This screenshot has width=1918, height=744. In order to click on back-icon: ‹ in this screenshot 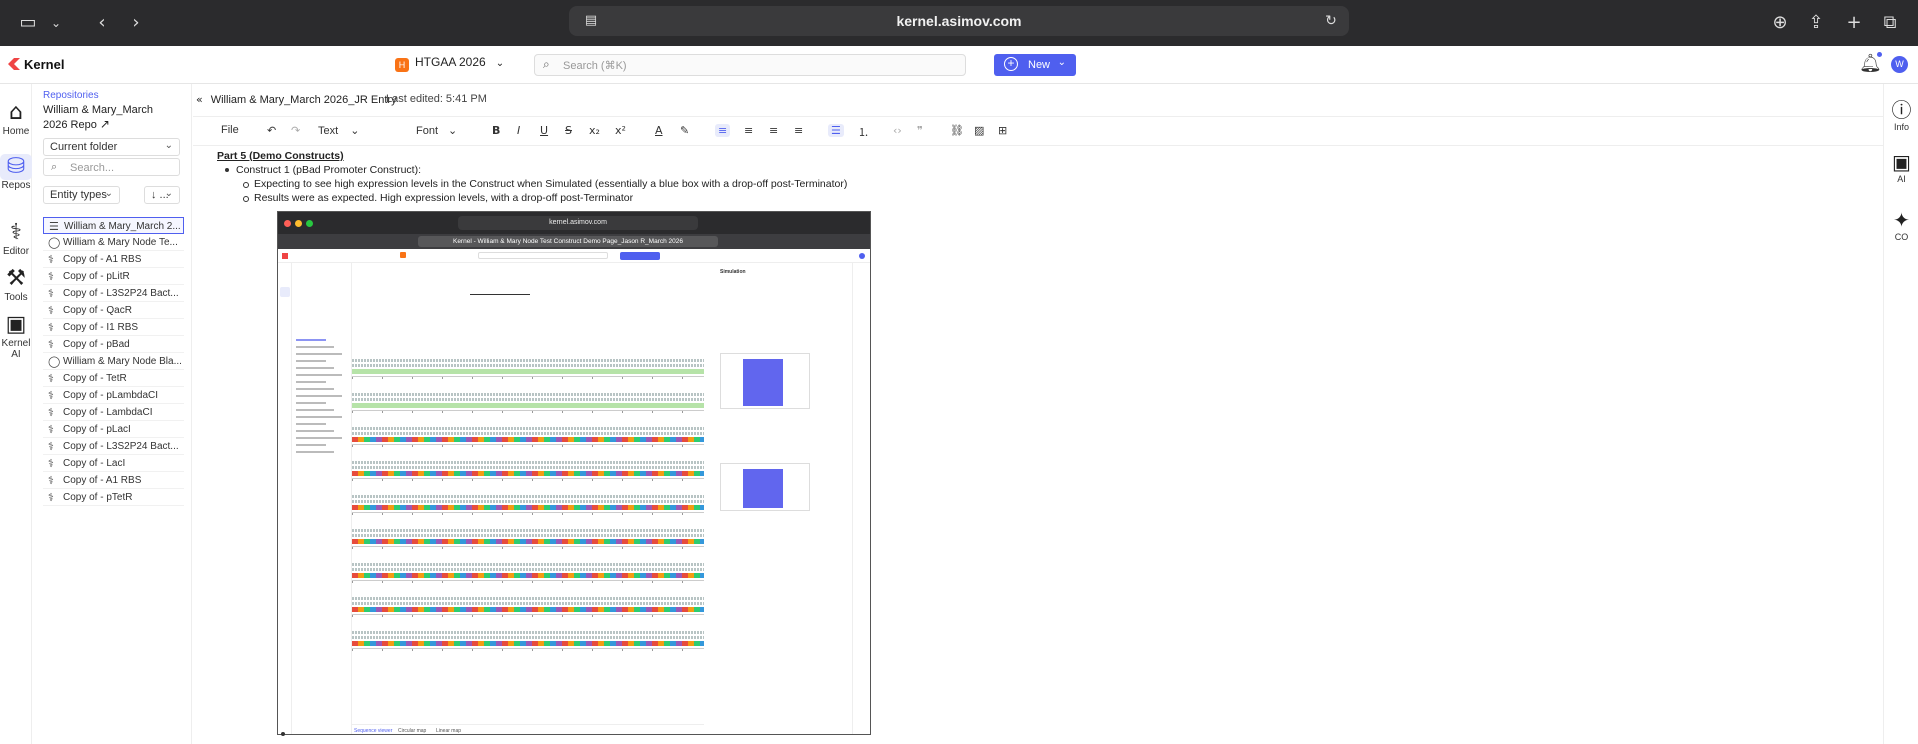, I will do `click(102, 23)`.